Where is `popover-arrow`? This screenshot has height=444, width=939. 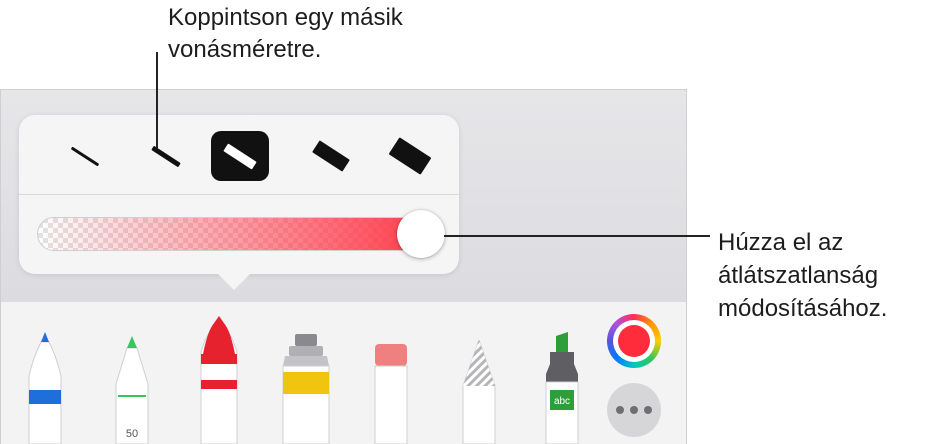 popover-arrow is located at coordinates (234, 281).